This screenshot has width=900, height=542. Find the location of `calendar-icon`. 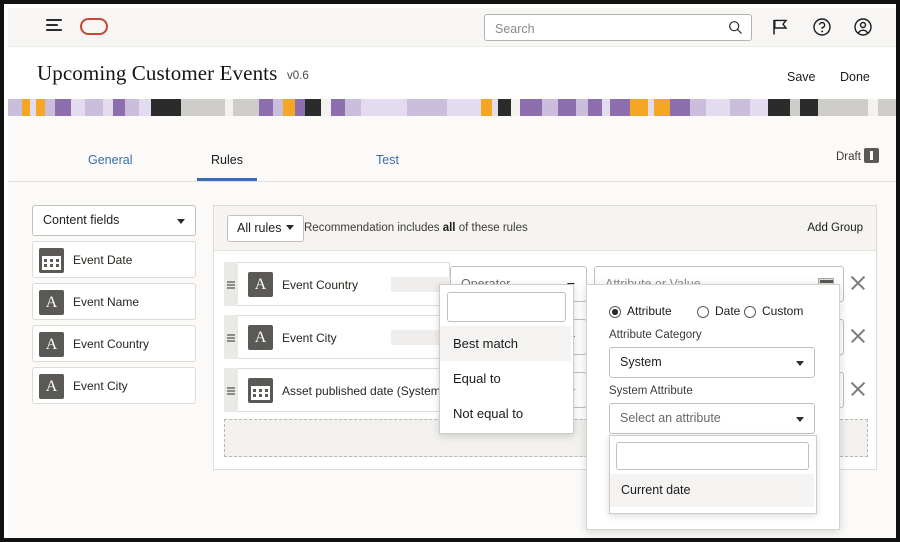

calendar-icon is located at coordinates (260, 390).